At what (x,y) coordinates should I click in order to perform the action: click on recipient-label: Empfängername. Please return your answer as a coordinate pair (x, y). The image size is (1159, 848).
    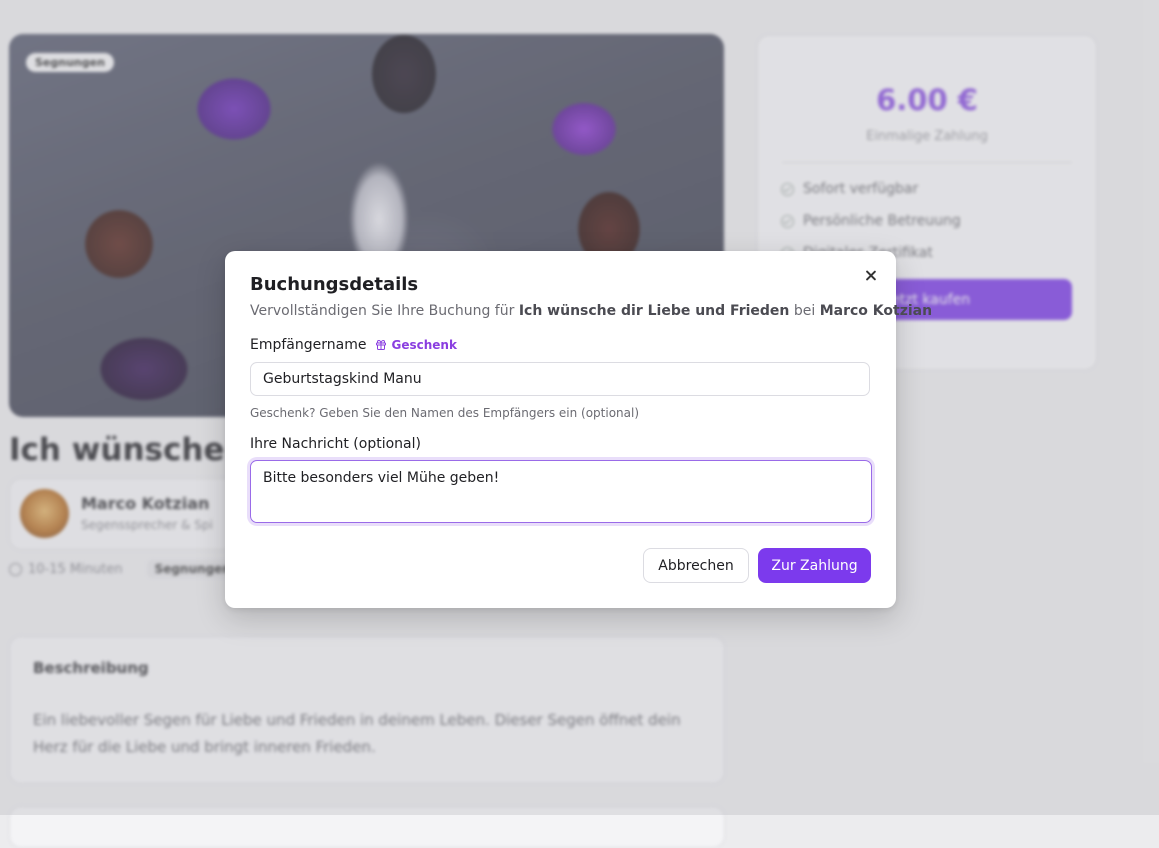
    Looking at the image, I should click on (308, 345).